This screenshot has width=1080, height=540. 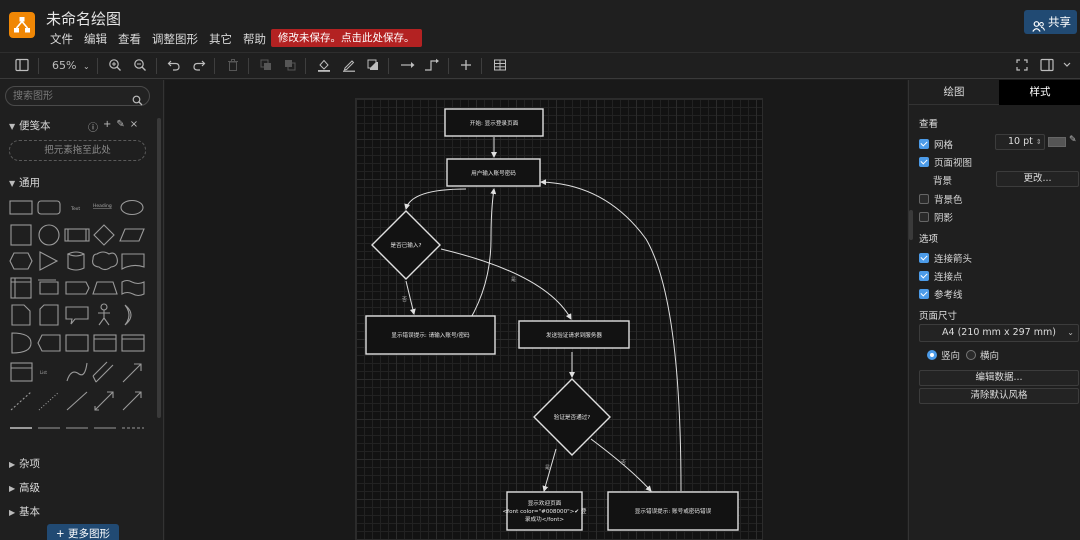 What do you see at coordinates (408, 66) in the screenshot?
I see `connection-arrow-icon` at bounding box center [408, 66].